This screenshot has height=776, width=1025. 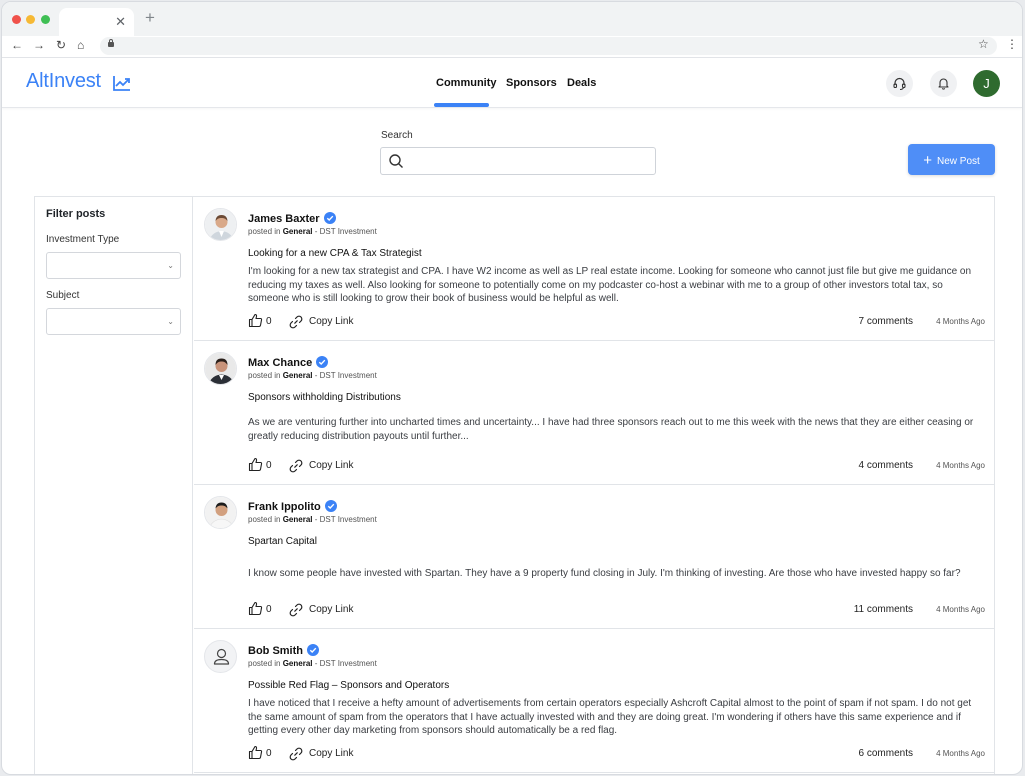 I want to click on subject-label: Subject, so click(x=63, y=295).